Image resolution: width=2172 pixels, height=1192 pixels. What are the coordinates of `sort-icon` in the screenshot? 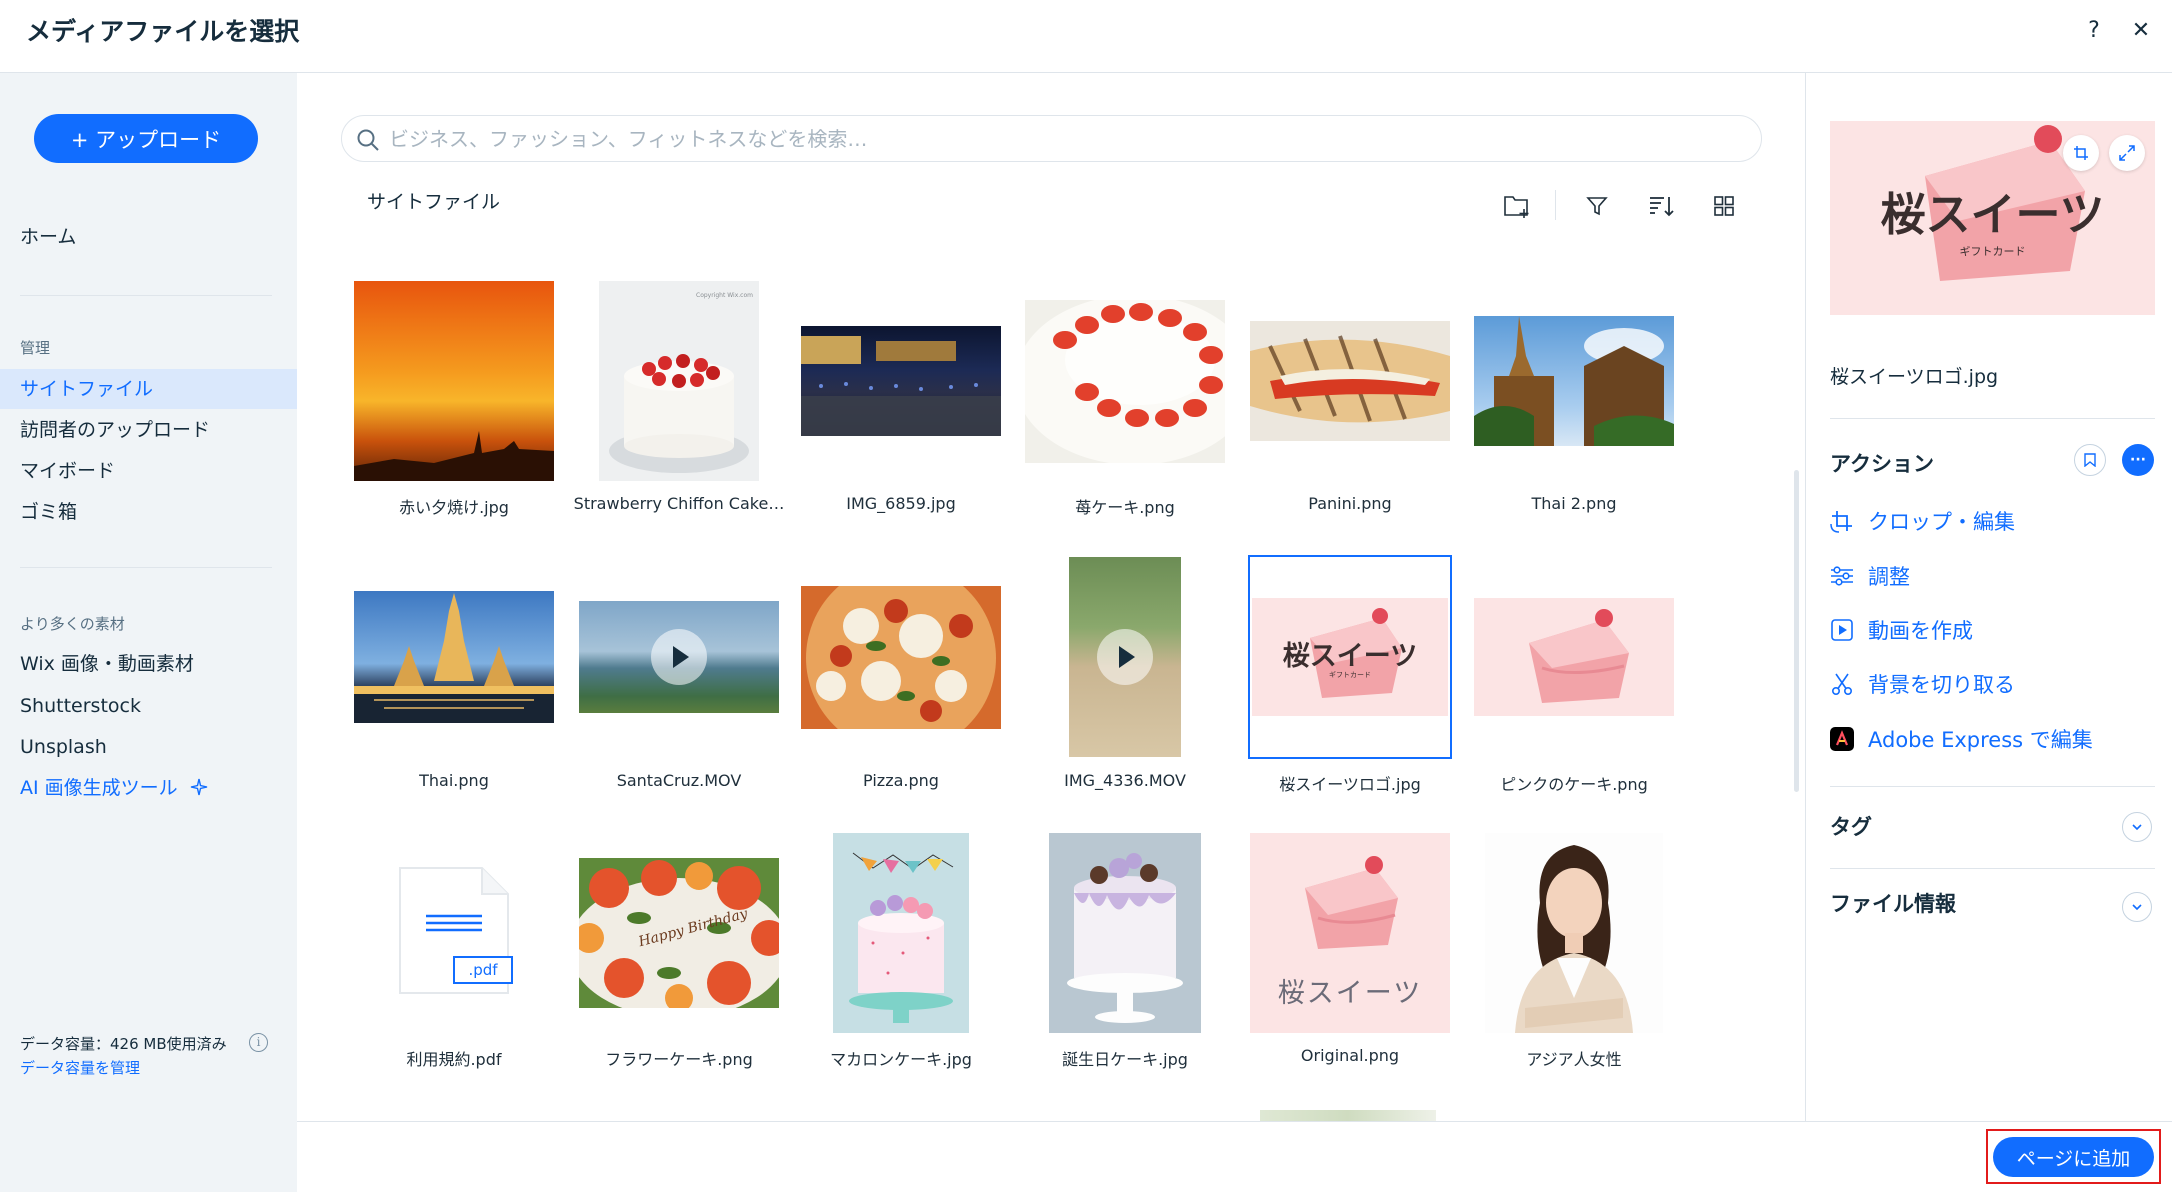 It's located at (1662, 207).